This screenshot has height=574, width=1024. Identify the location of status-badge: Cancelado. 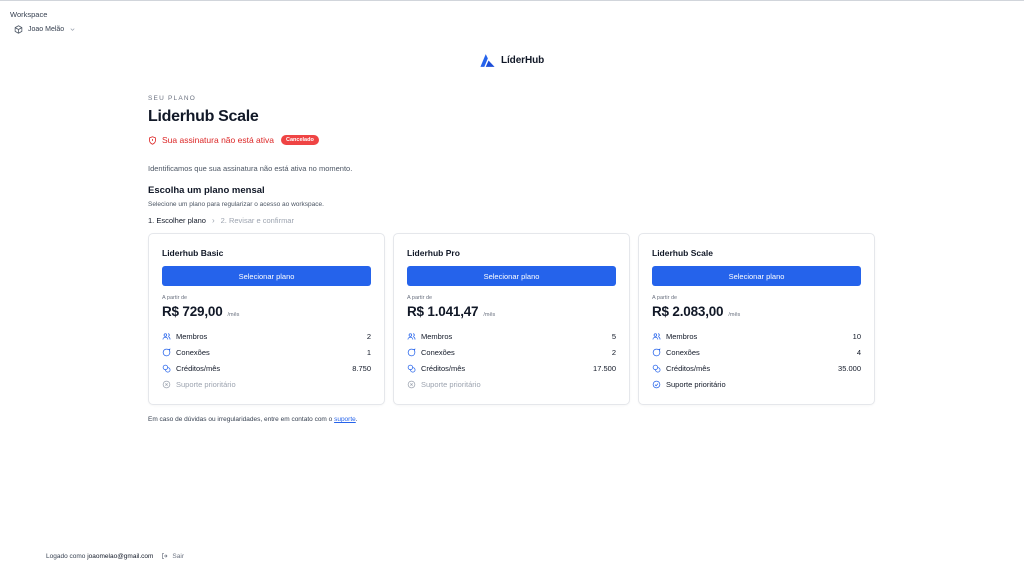
(300, 140).